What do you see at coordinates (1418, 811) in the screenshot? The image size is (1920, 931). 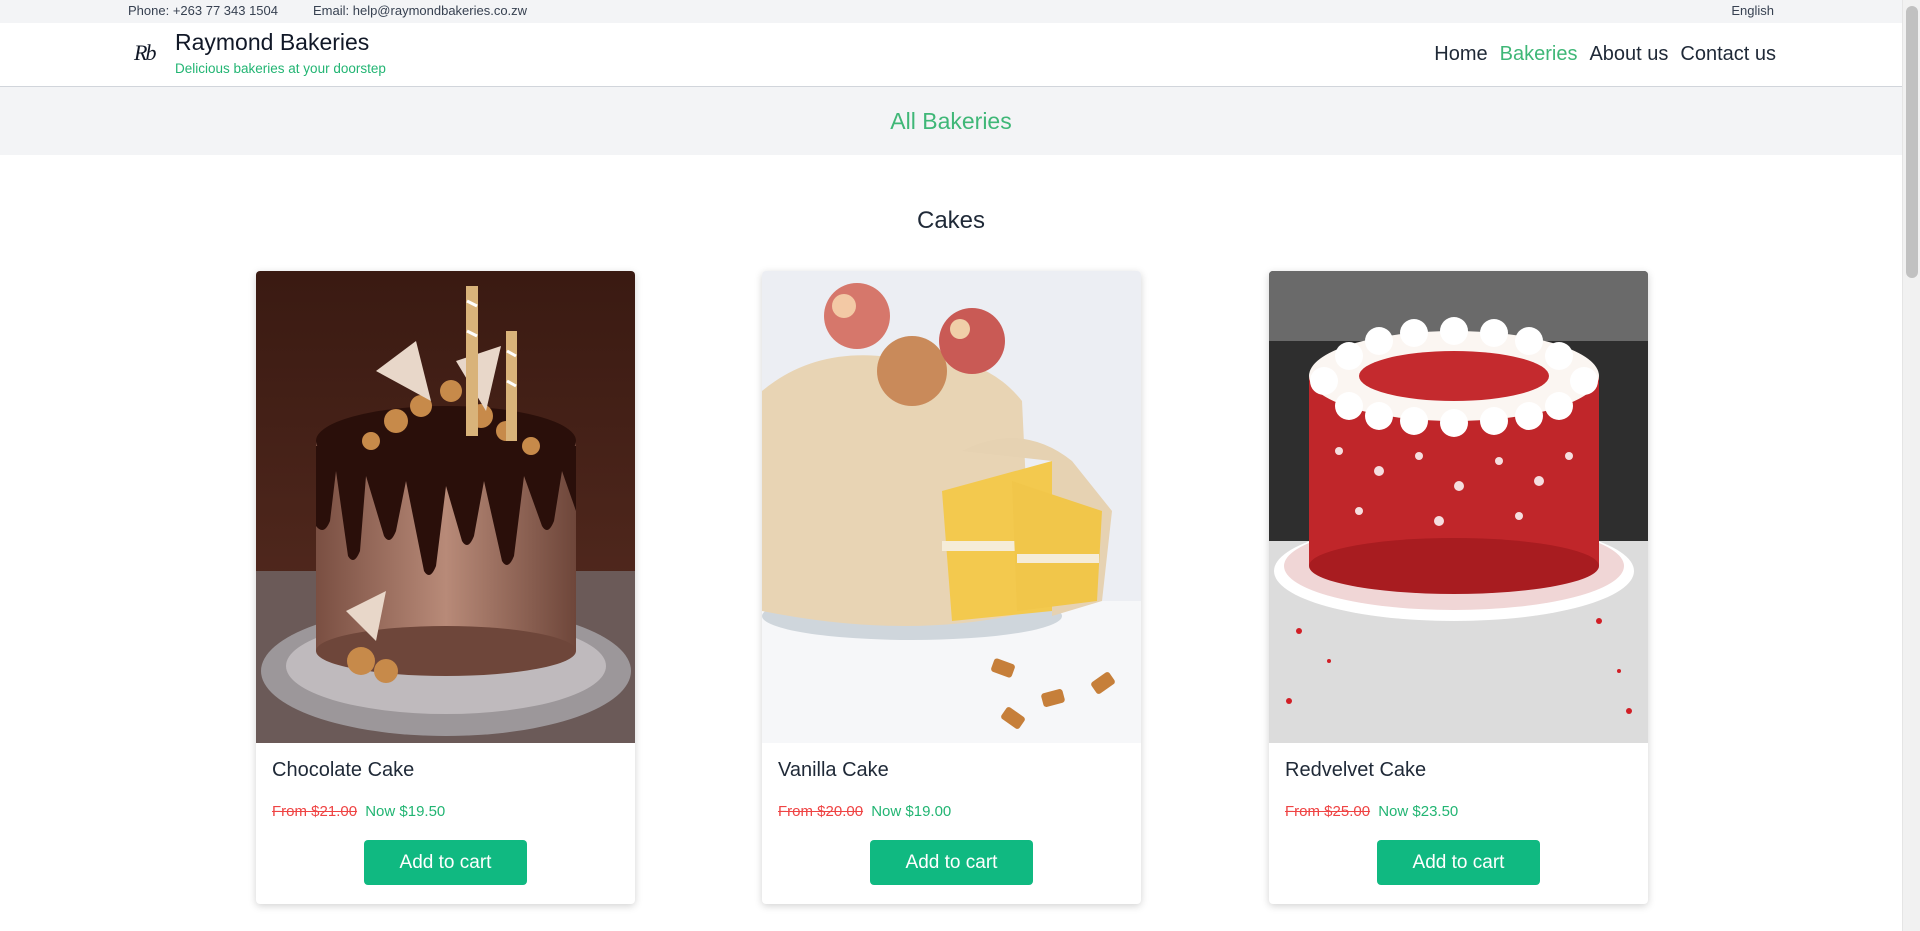 I see `new-price: Now $23.50` at bounding box center [1418, 811].